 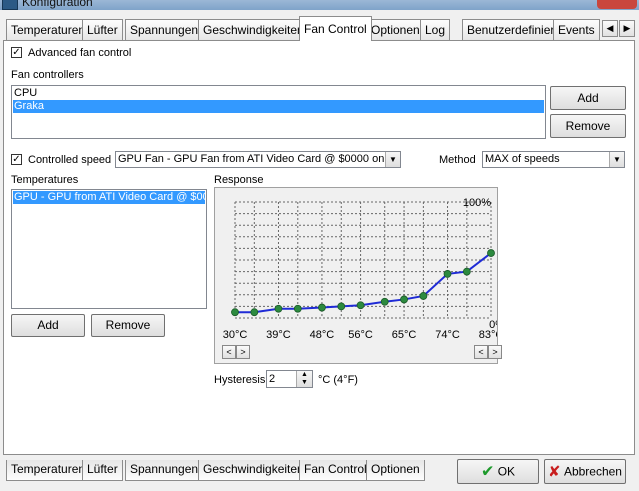 What do you see at coordinates (278, 335) in the screenshot?
I see `x-tick-label: 39°C` at bounding box center [278, 335].